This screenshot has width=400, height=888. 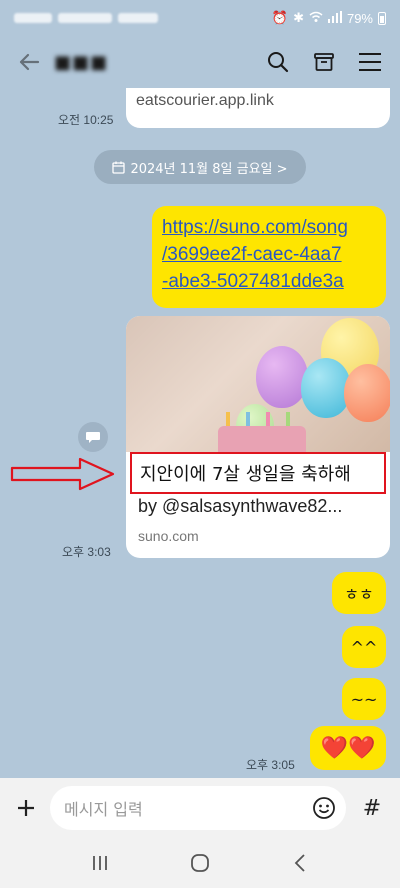 What do you see at coordinates (119, 167) in the screenshot?
I see `calendar-icon` at bounding box center [119, 167].